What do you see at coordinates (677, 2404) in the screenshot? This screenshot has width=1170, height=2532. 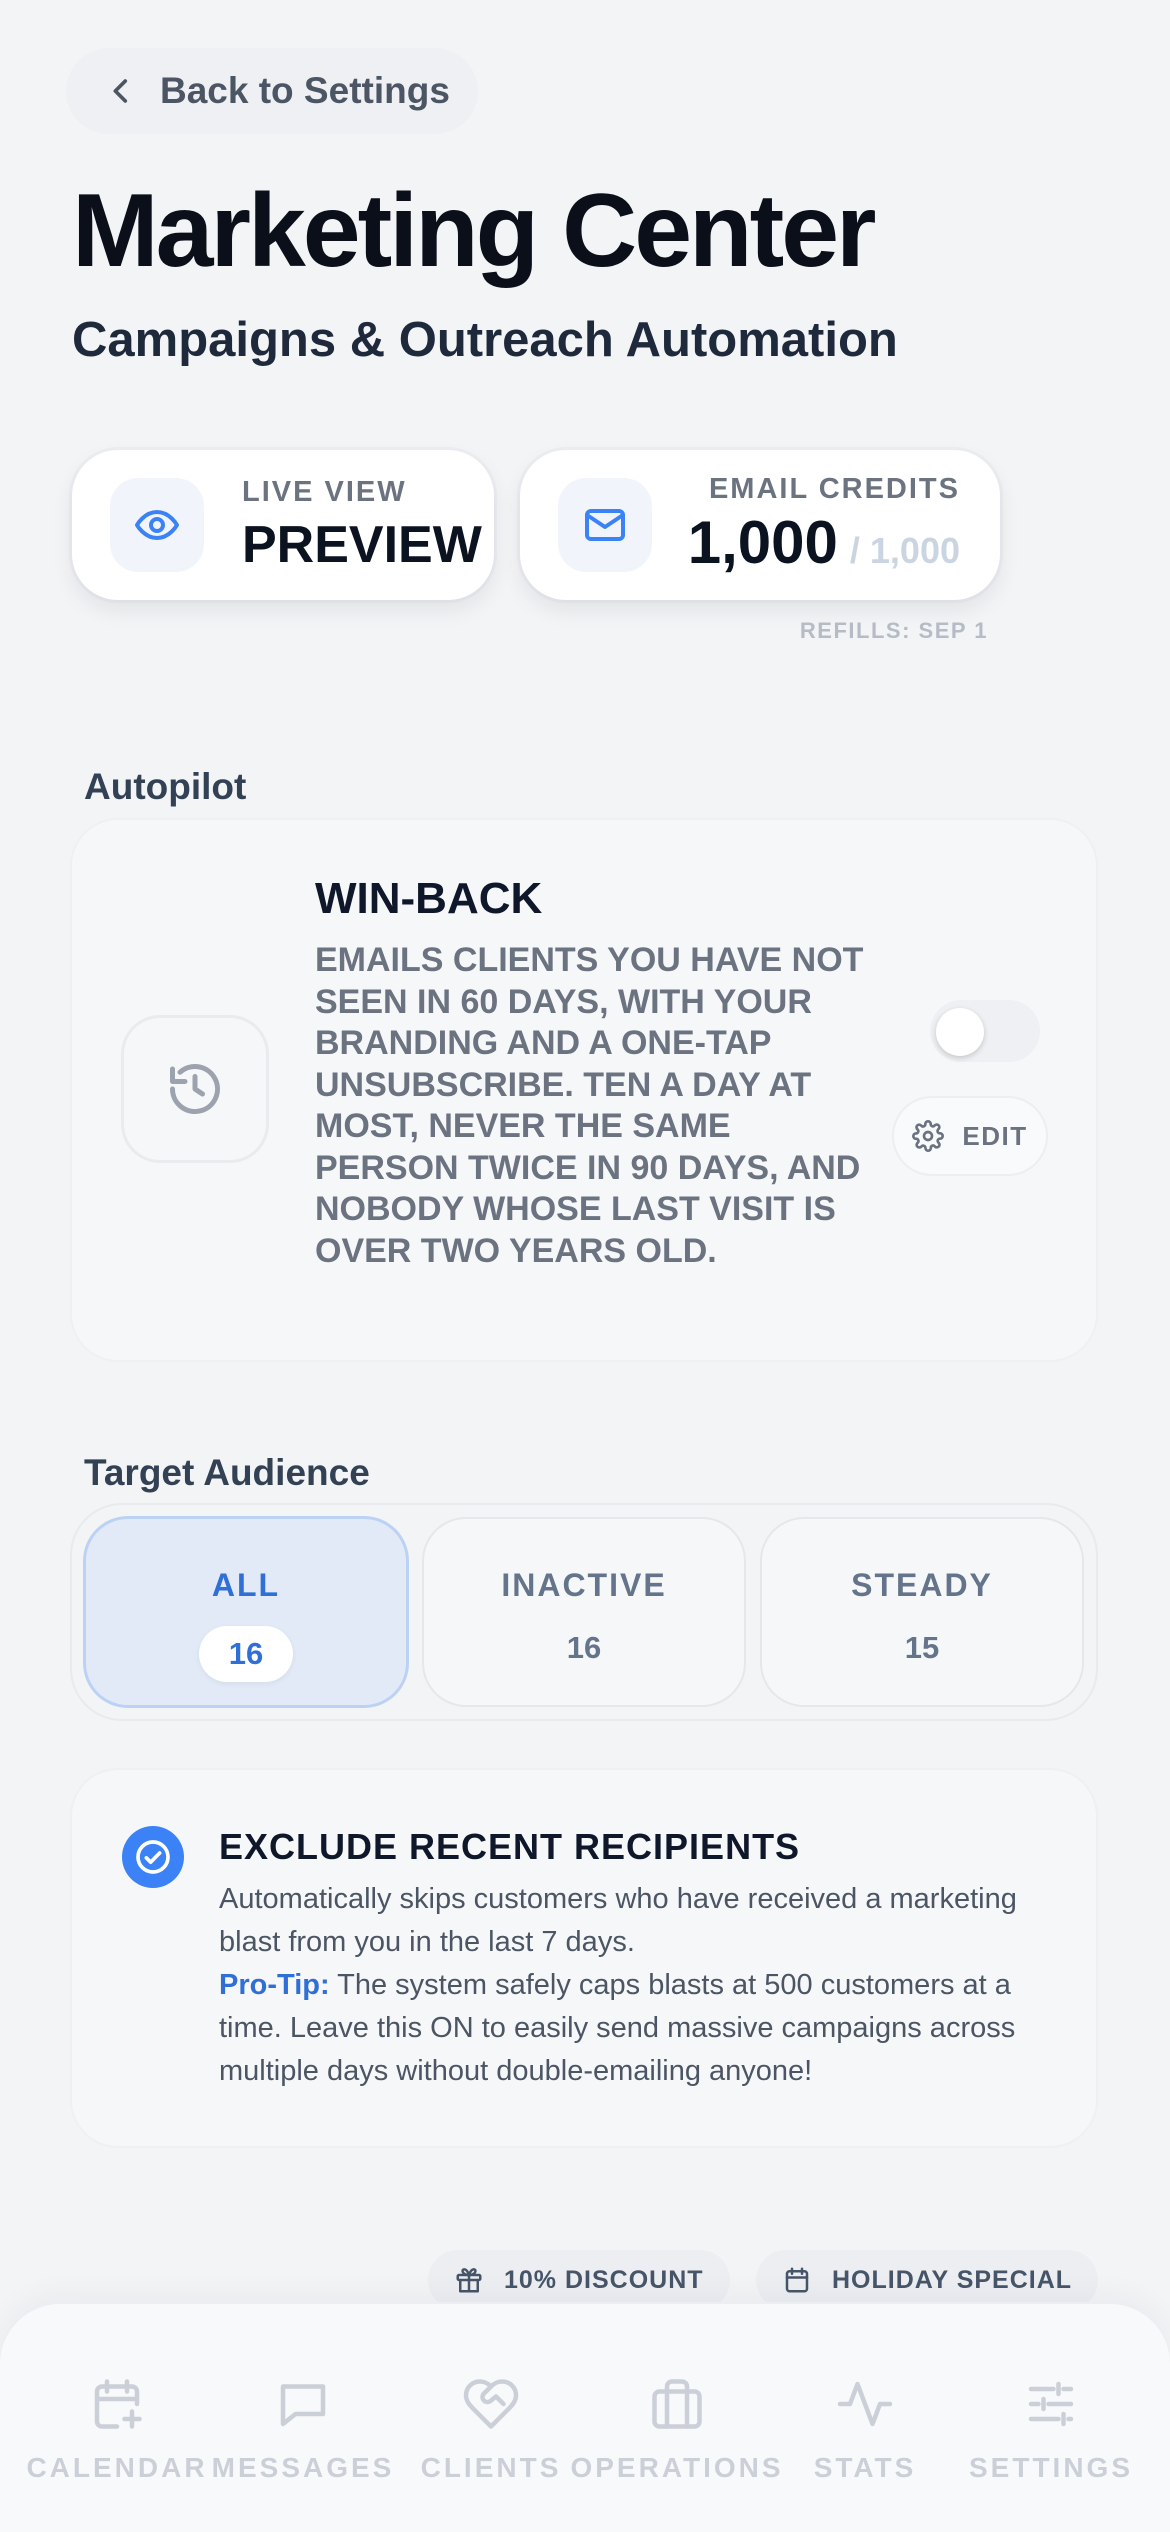 I see `briefcase-icon` at bounding box center [677, 2404].